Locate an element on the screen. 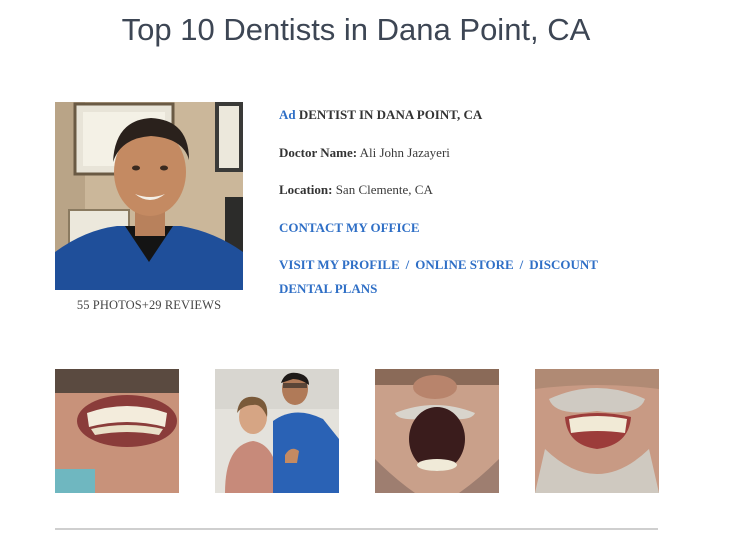 The height and width of the screenshot is (551, 732). online-store-link: ONLINE STORE is located at coordinates (464, 264).